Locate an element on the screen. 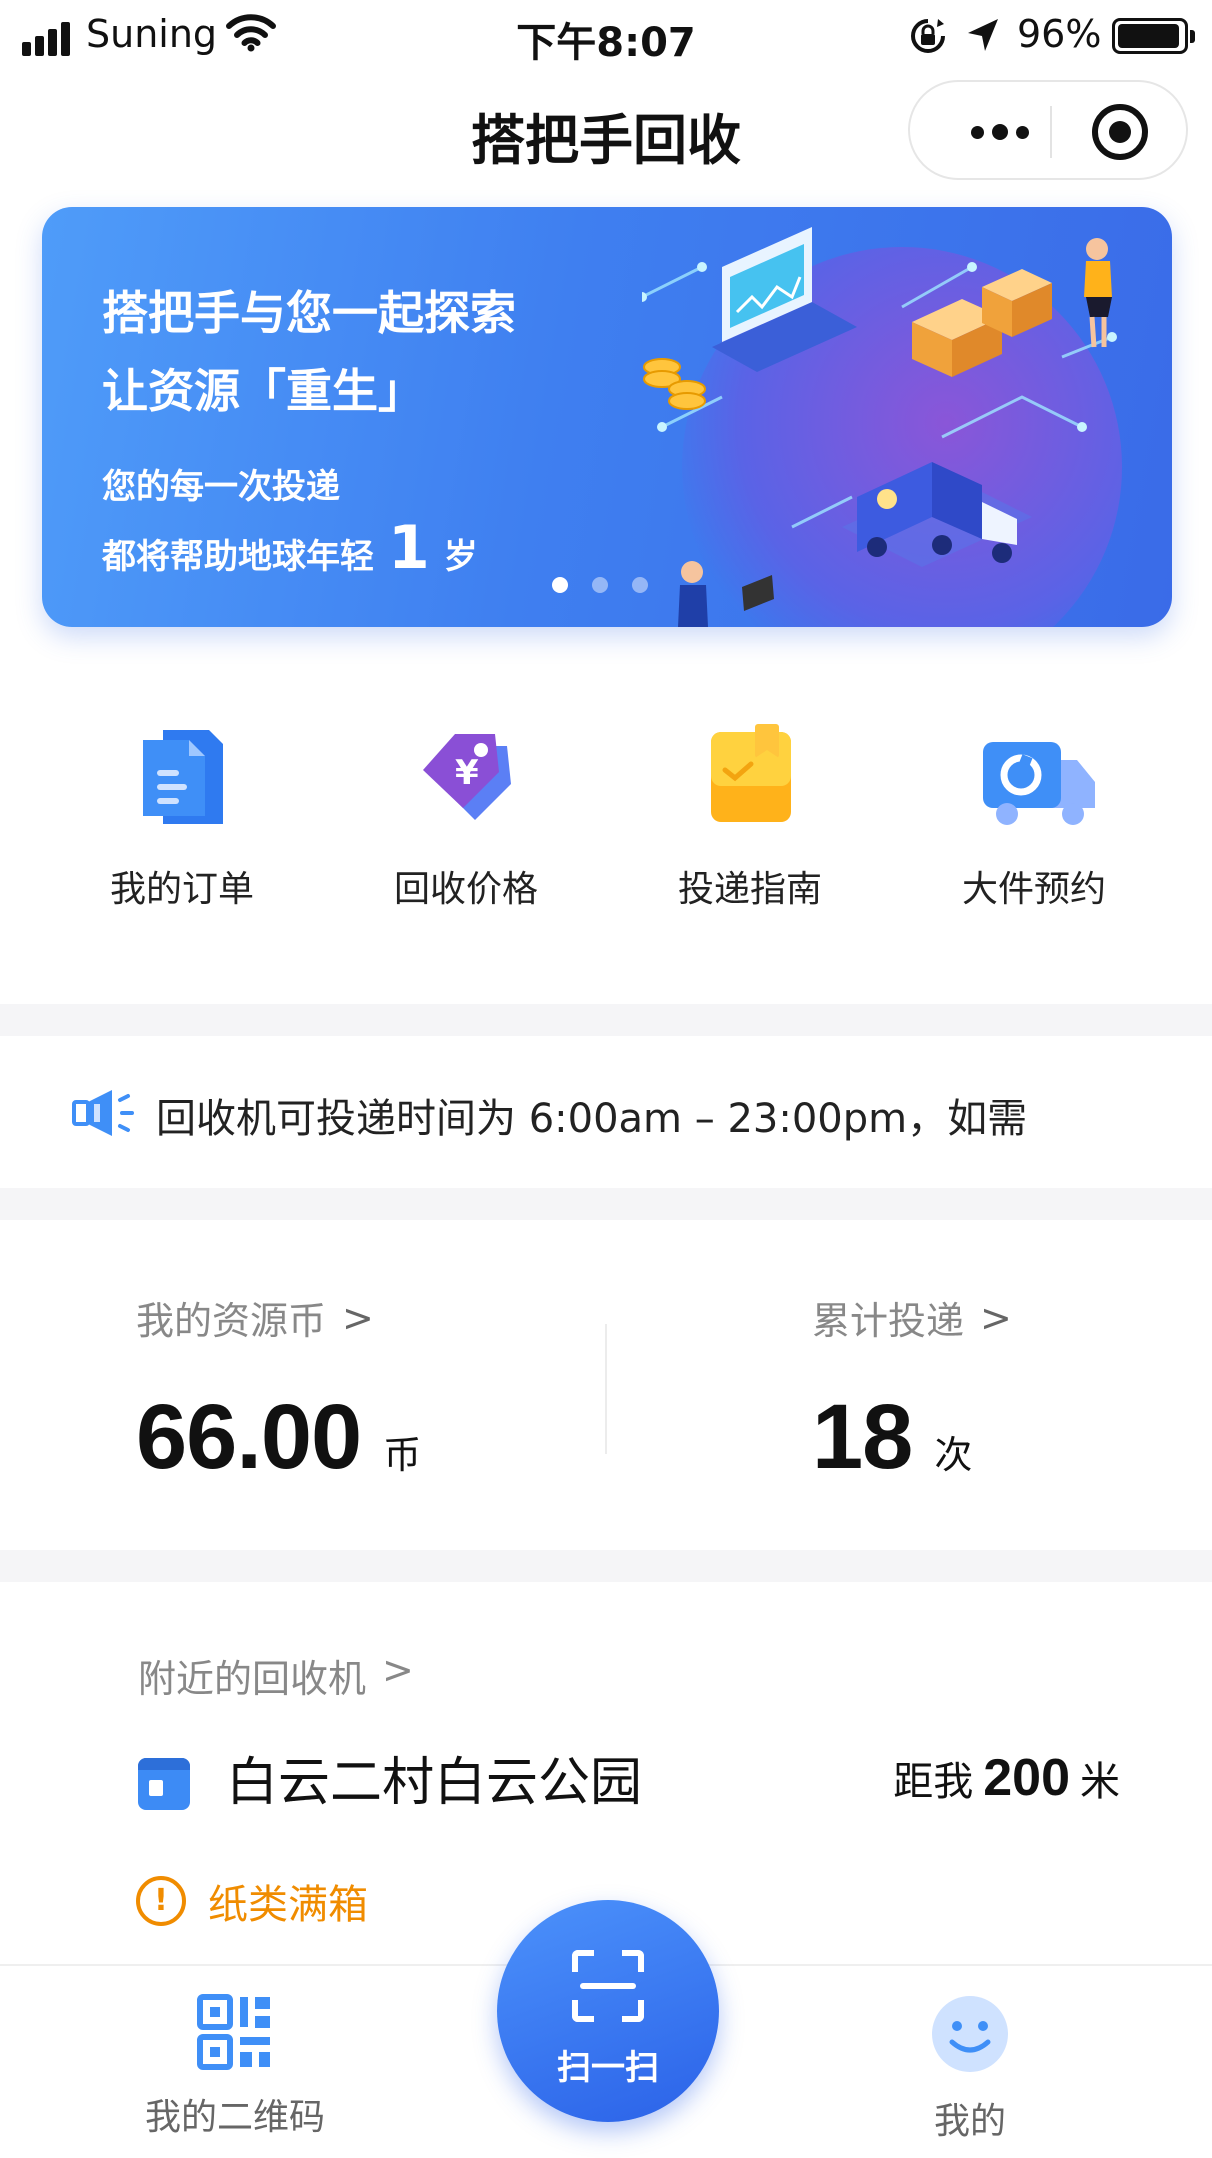 This screenshot has width=1212, height=2158. recycling-machine-icon is located at coordinates (164, 1784).